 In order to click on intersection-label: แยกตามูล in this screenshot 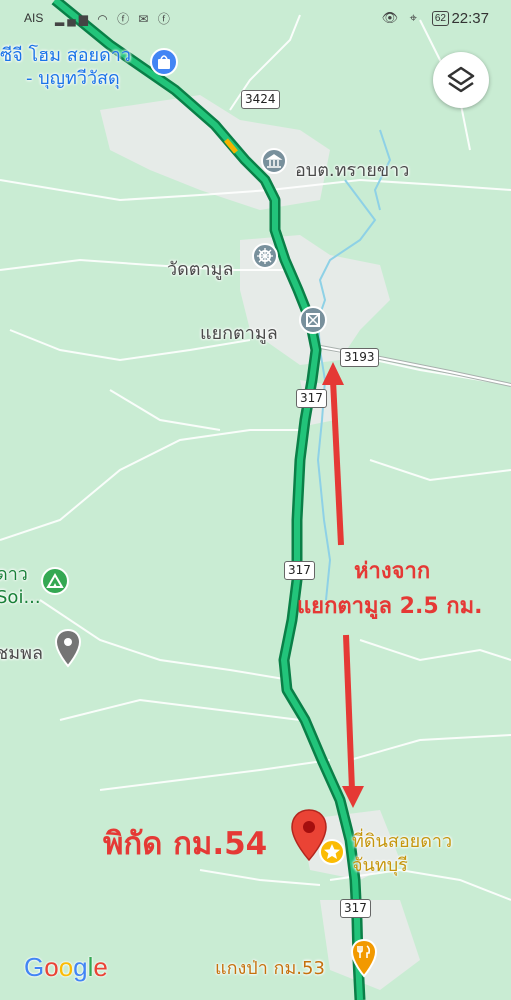, I will do `click(239, 332)`.